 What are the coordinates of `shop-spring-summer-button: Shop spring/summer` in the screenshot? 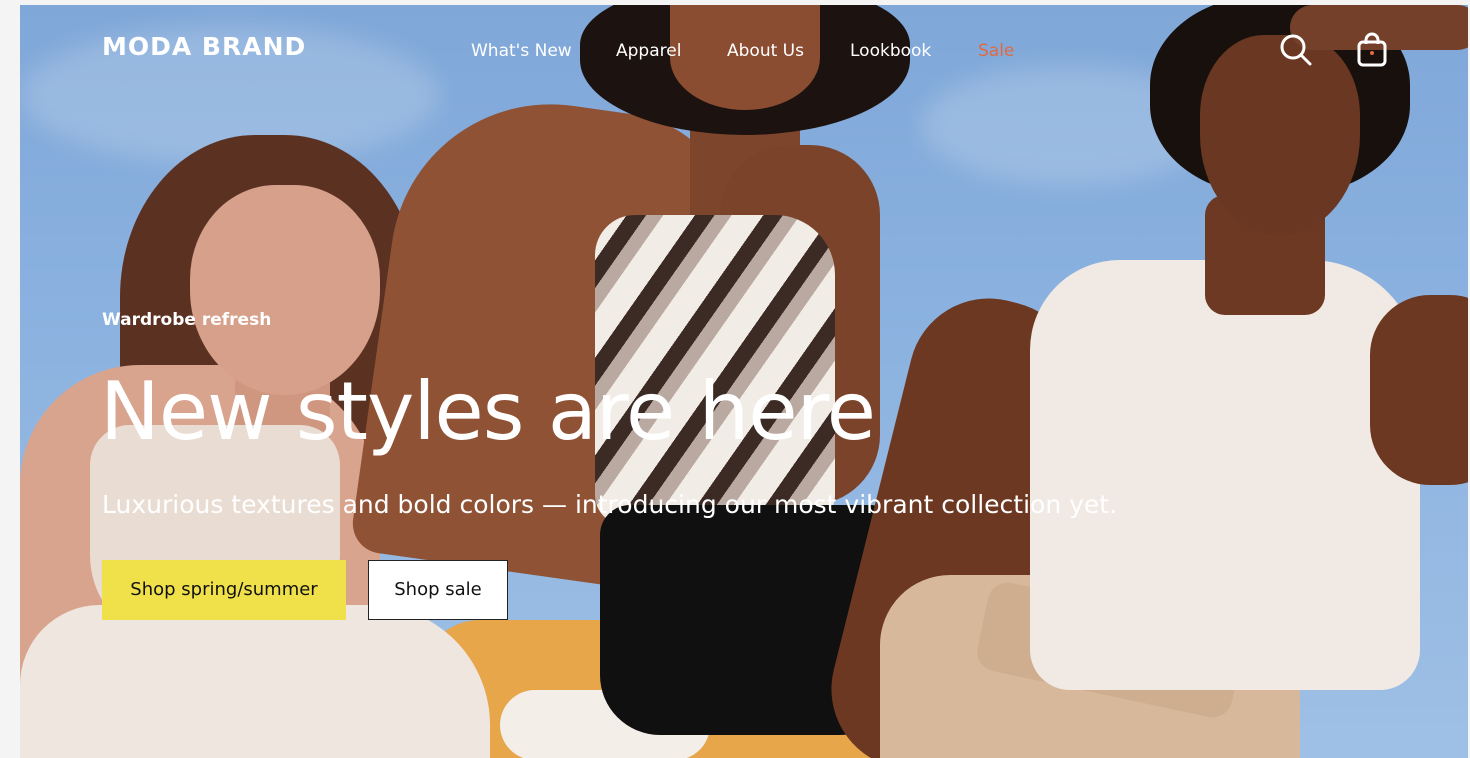 It's located at (224, 590).